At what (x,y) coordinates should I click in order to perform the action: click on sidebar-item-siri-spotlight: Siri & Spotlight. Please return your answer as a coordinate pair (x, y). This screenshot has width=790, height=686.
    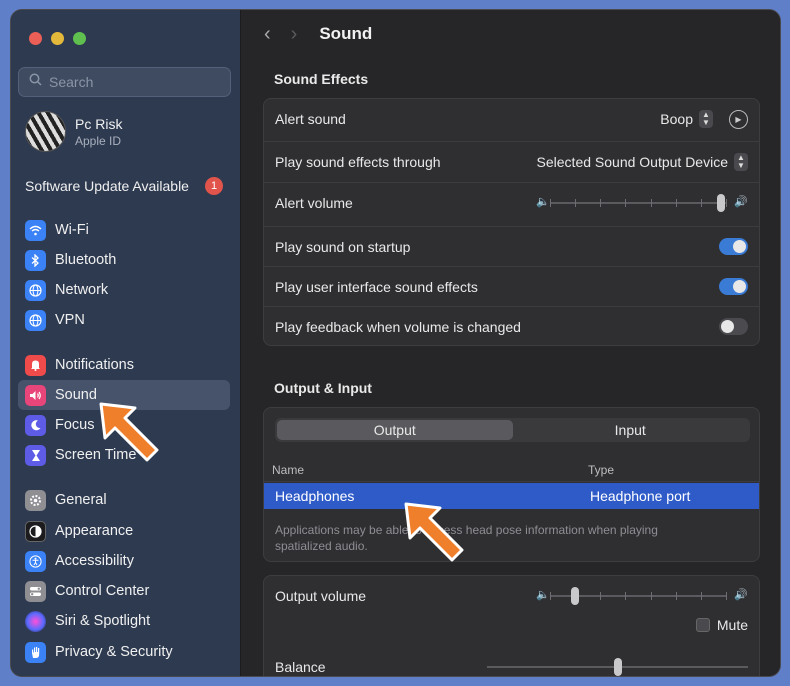
    Looking at the image, I should click on (124, 621).